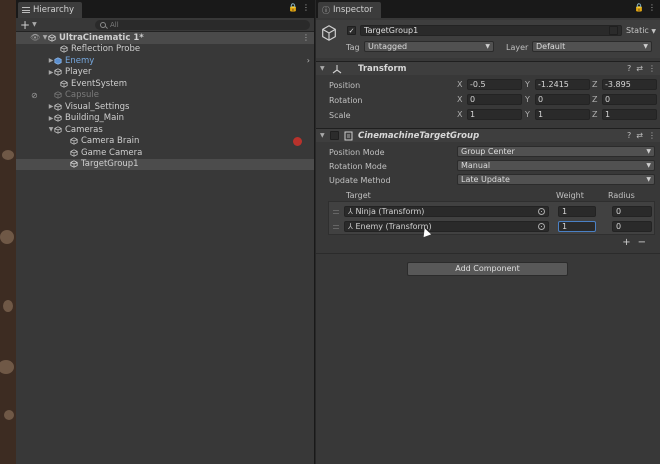 The image size is (660, 464). Describe the element at coordinates (562, 114) in the screenshot. I see `scale-y-value: 1` at that location.